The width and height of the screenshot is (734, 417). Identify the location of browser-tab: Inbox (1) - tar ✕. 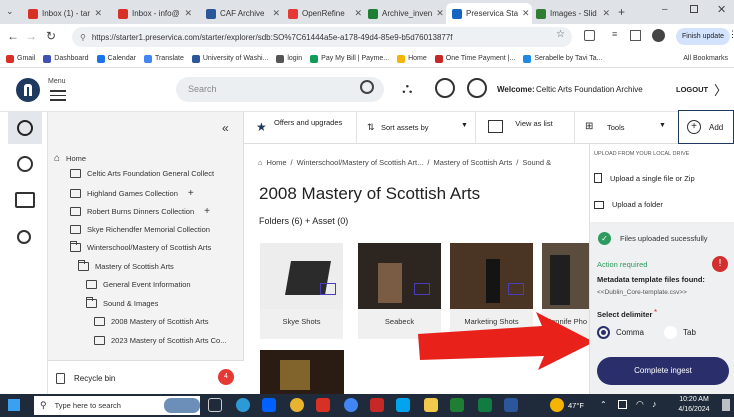
(65, 13).